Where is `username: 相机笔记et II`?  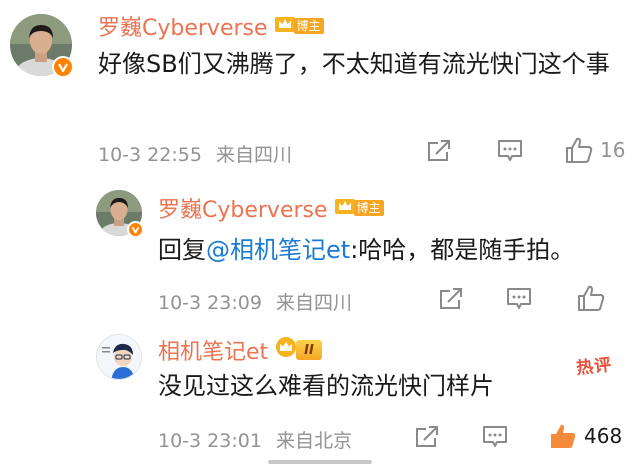
username: 相机笔记et II is located at coordinates (240, 350).